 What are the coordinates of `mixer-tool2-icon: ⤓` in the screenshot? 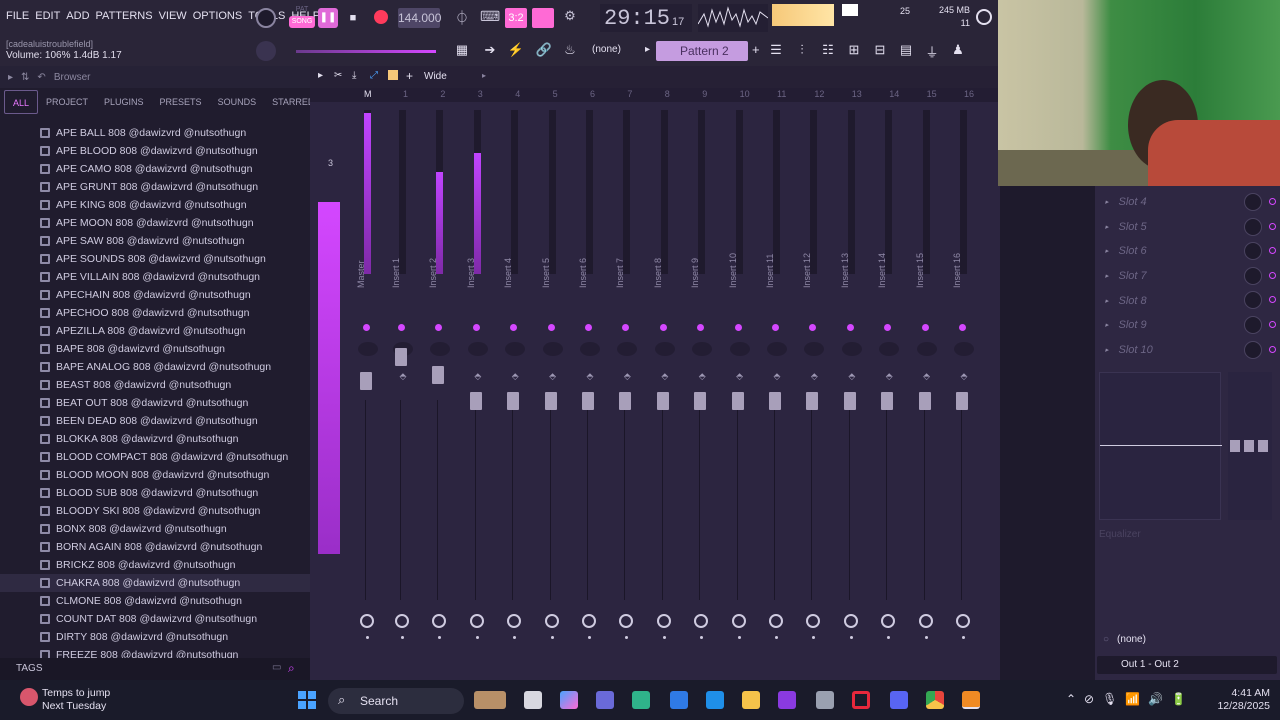 It's located at (354, 75).